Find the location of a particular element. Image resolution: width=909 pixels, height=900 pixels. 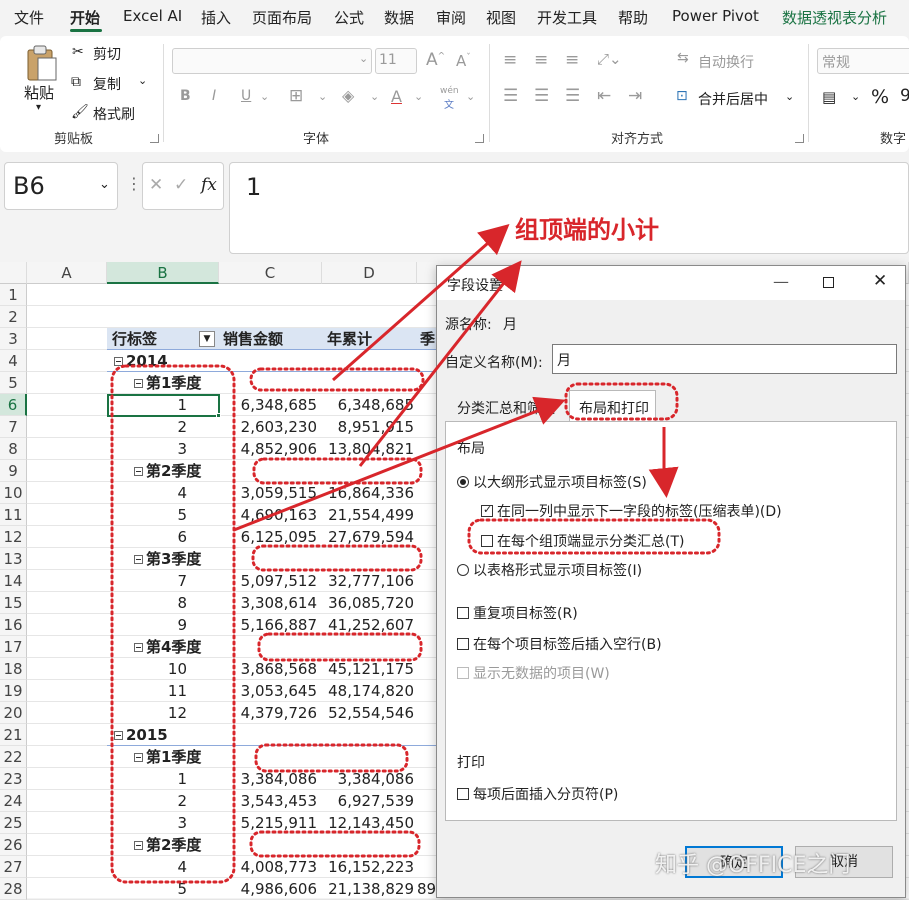

subtotal-gap-q2-2014 is located at coordinates (337, 471).